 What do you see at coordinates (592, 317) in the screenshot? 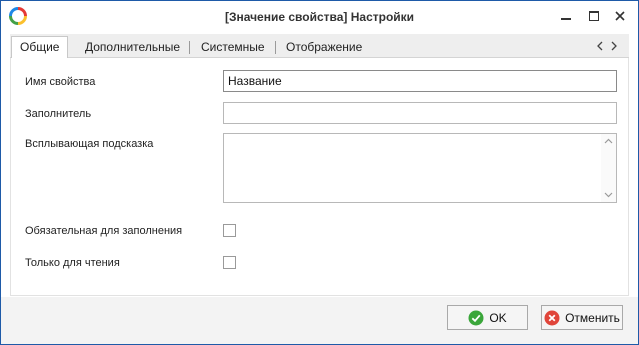
I see `cancel-button-label: Отменить` at bounding box center [592, 317].